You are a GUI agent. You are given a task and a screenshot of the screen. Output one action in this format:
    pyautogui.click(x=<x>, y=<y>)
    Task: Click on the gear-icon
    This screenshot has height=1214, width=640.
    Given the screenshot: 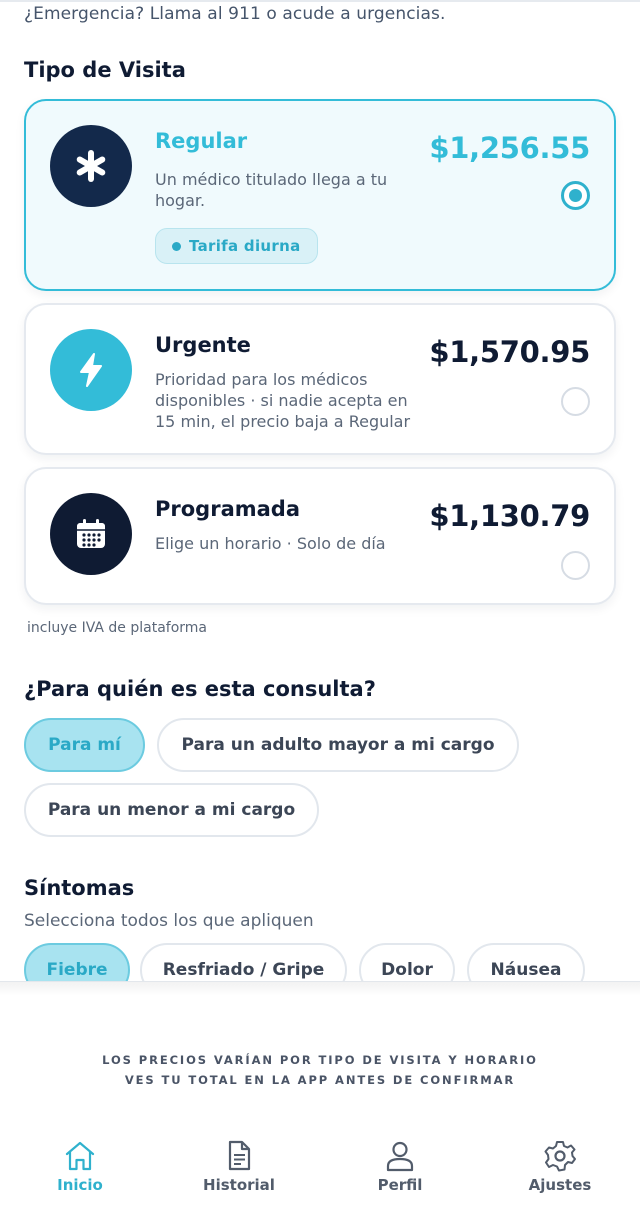 What is the action you would take?
    pyautogui.click(x=560, y=1156)
    